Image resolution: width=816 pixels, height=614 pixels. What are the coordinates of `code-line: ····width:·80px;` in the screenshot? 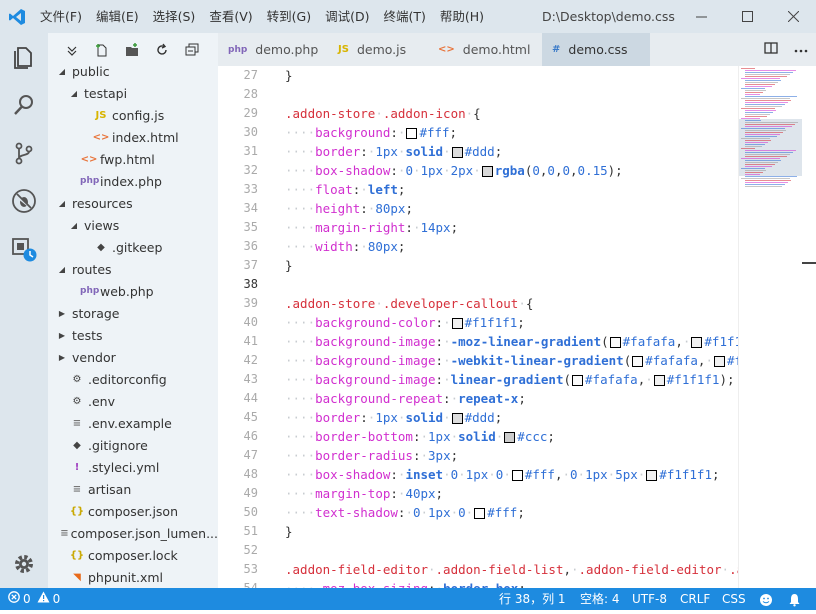 It's located at (511, 246).